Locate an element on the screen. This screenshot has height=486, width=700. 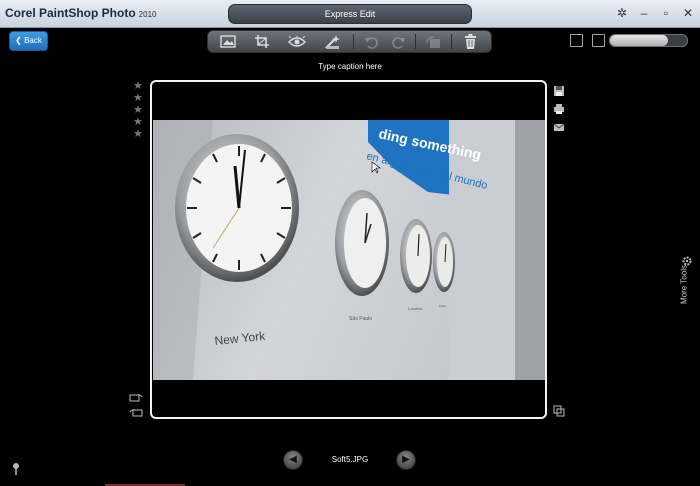
zoom-slider-fill is located at coordinates (639, 40).